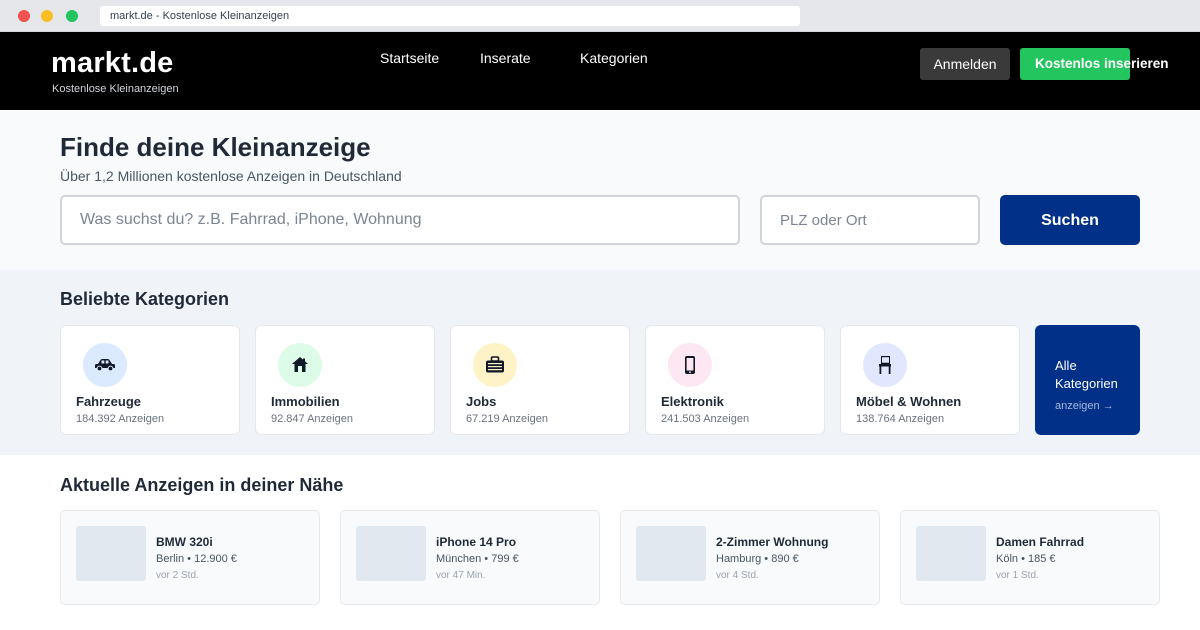  What do you see at coordinates (737, 575) in the screenshot?
I see `listing-time: vor 4 Std.` at bounding box center [737, 575].